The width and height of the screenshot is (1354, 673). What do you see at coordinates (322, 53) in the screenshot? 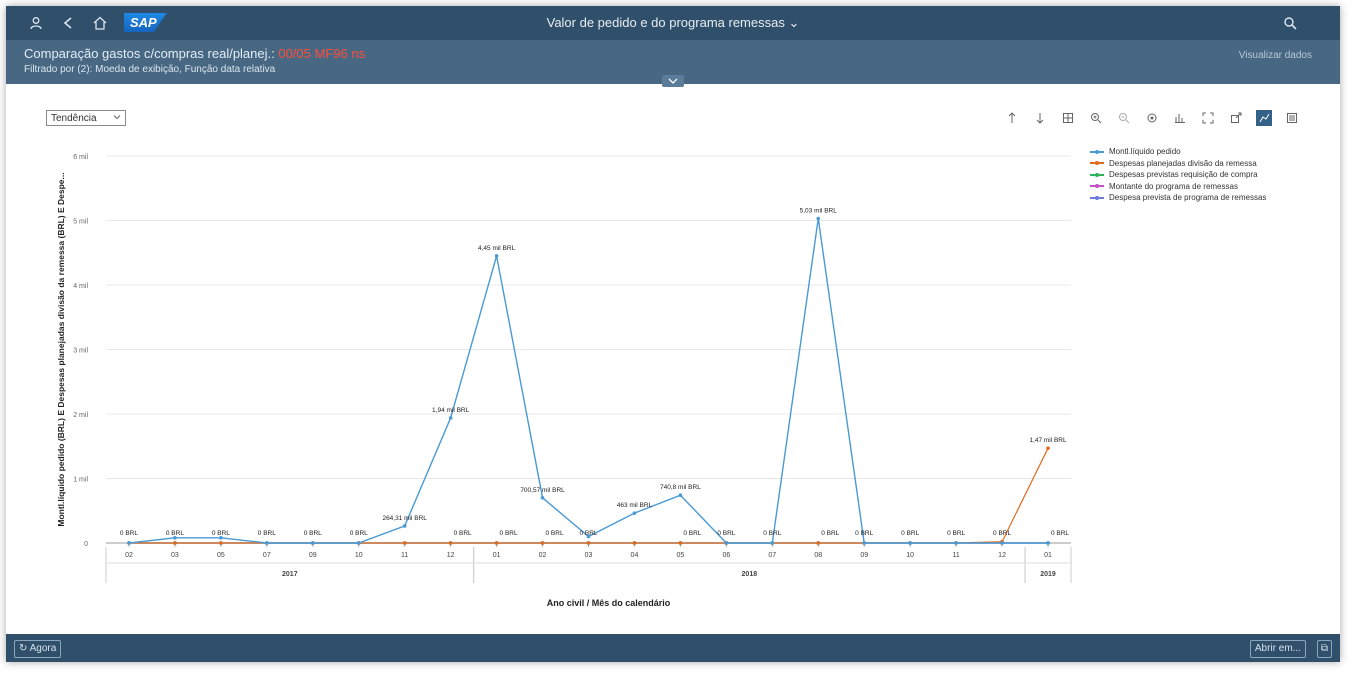
I see `kpi-value: 00/05 MF96 ns` at bounding box center [322, 53].